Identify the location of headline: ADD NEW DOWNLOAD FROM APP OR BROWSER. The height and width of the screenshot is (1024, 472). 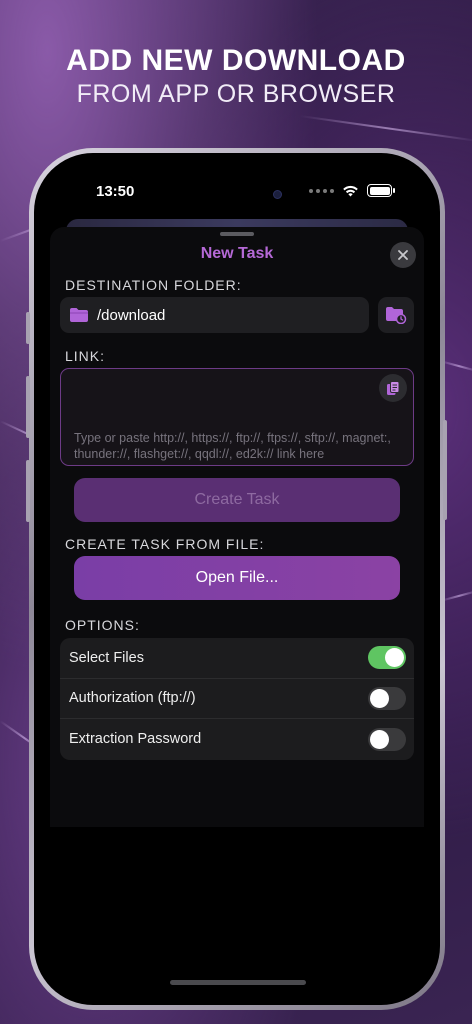
(236, 76).